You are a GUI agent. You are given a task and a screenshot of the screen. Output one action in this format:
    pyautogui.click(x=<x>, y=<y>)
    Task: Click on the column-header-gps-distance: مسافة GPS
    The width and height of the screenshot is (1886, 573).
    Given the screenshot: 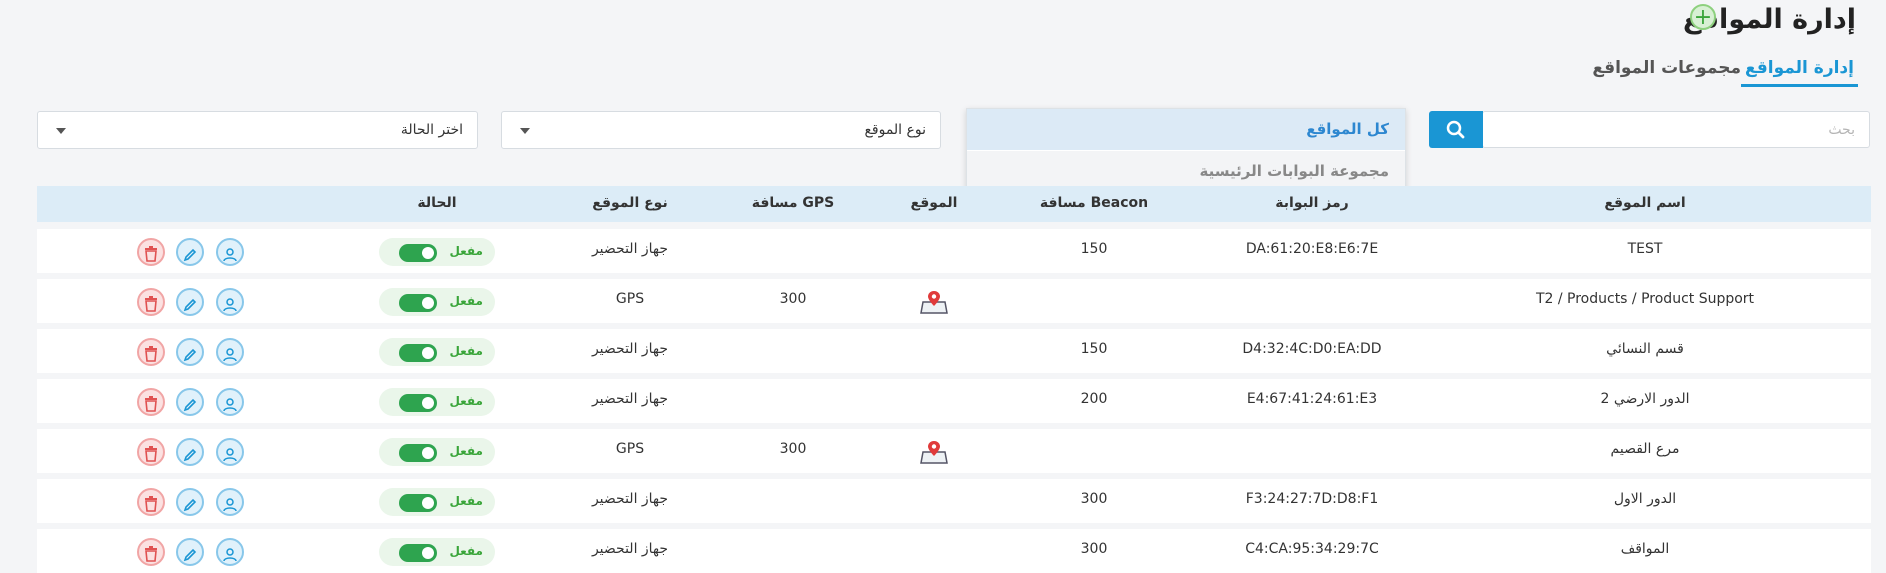 What is the action you would take?
    pyautogui.click(x=793, y=203)
    